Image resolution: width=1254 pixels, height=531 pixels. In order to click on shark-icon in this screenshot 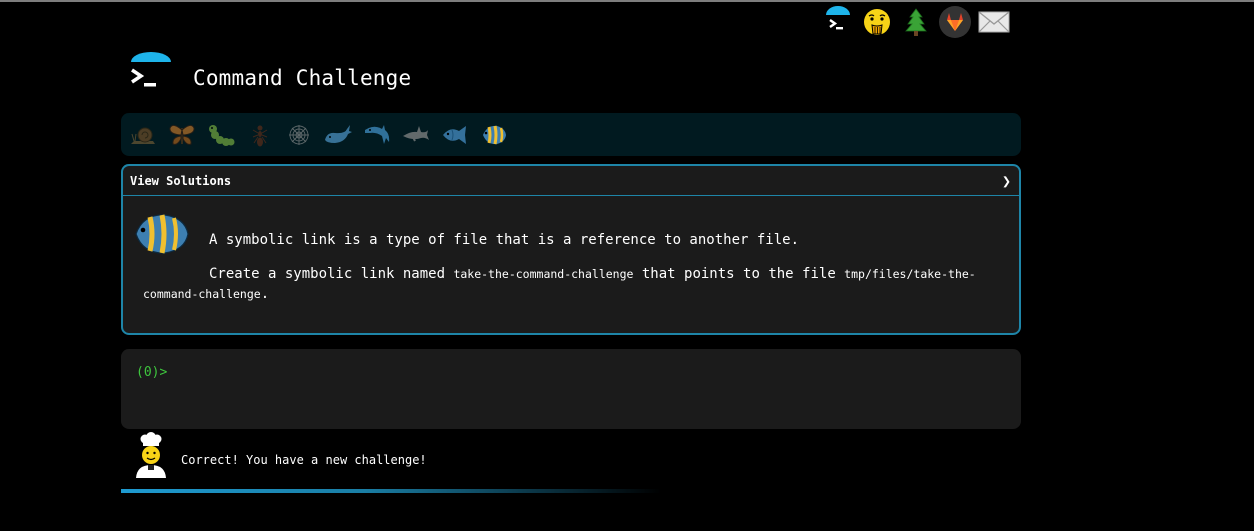, I will do `click(416, 135)`.